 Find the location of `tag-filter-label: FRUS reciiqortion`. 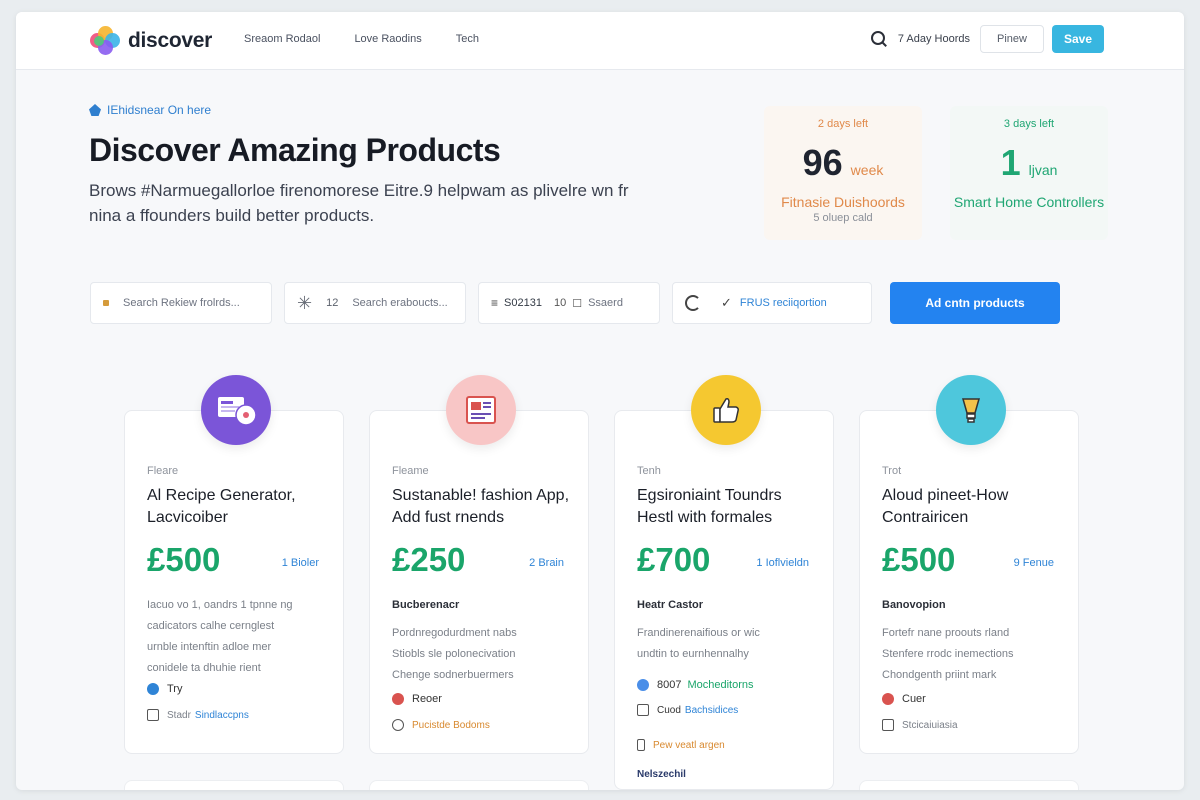

tag-filter-label: FRUS reciiqortion is located at coordinates (783, 303).